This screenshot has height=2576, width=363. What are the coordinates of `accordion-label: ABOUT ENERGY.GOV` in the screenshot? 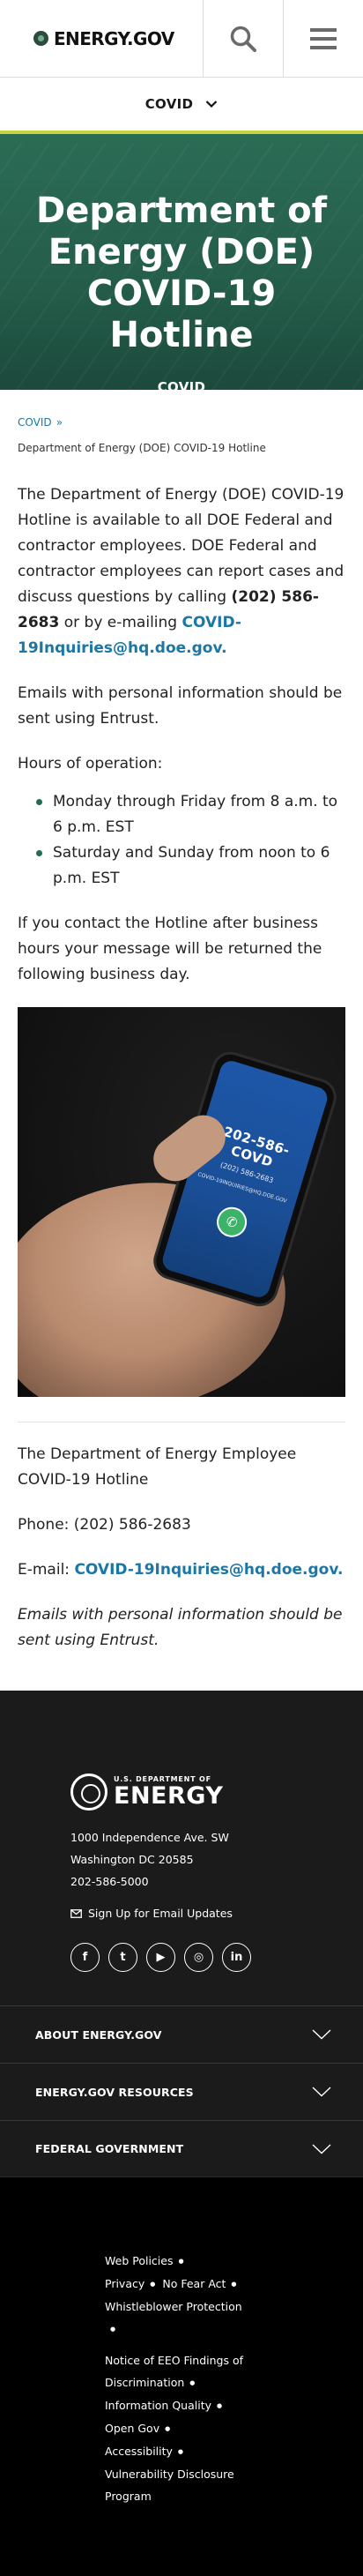 It's located at (98, 2034).